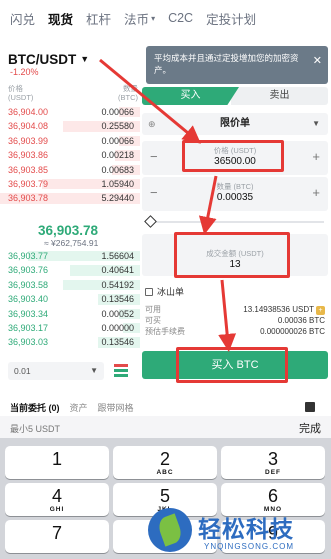 The height and width of the screenshot is (559, 331). Describe the element at coordinates (273, 472) in the screenshot. I see `key-letters: DEF` at that location.